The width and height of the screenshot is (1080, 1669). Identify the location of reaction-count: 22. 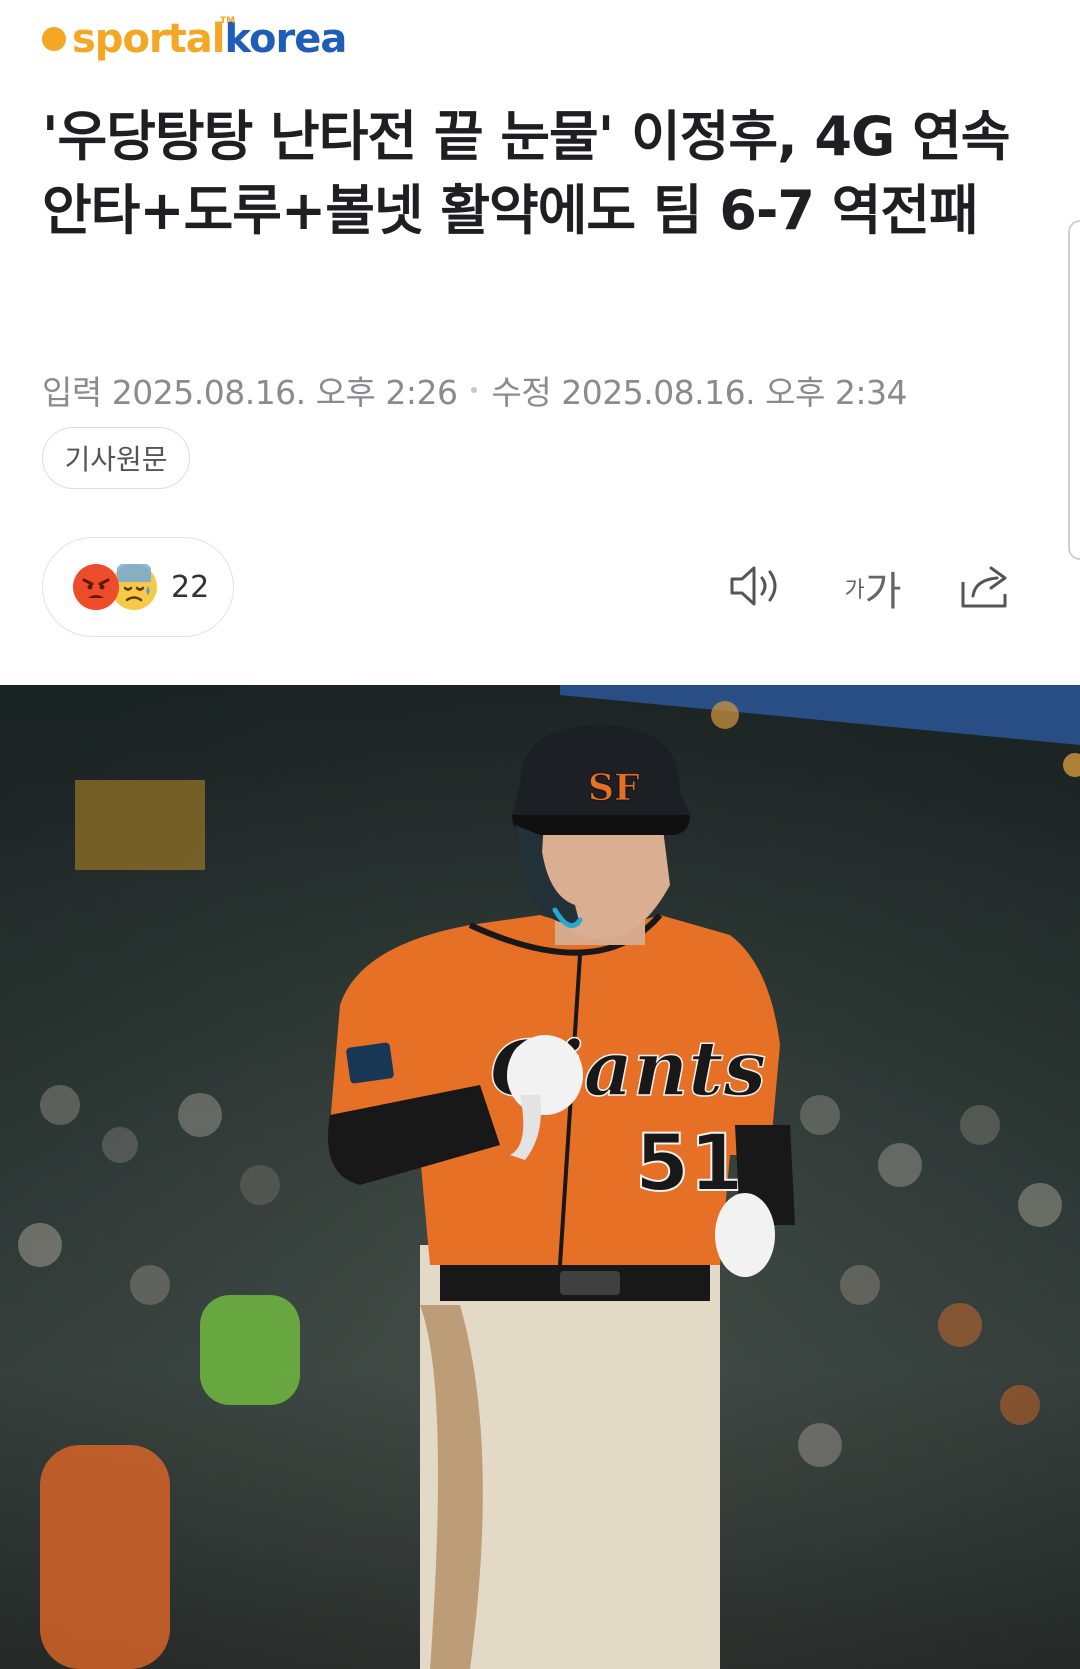
(190, 587).